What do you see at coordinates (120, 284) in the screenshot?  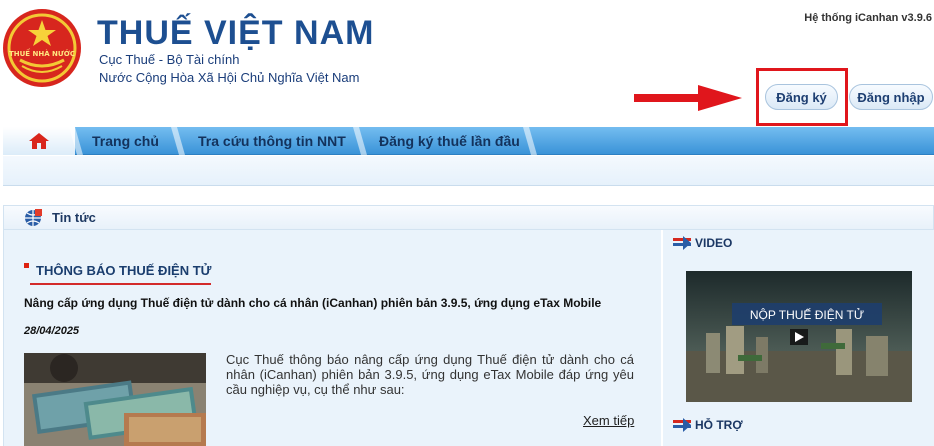 I see `heading-underline` at bounding box center [120, 284].